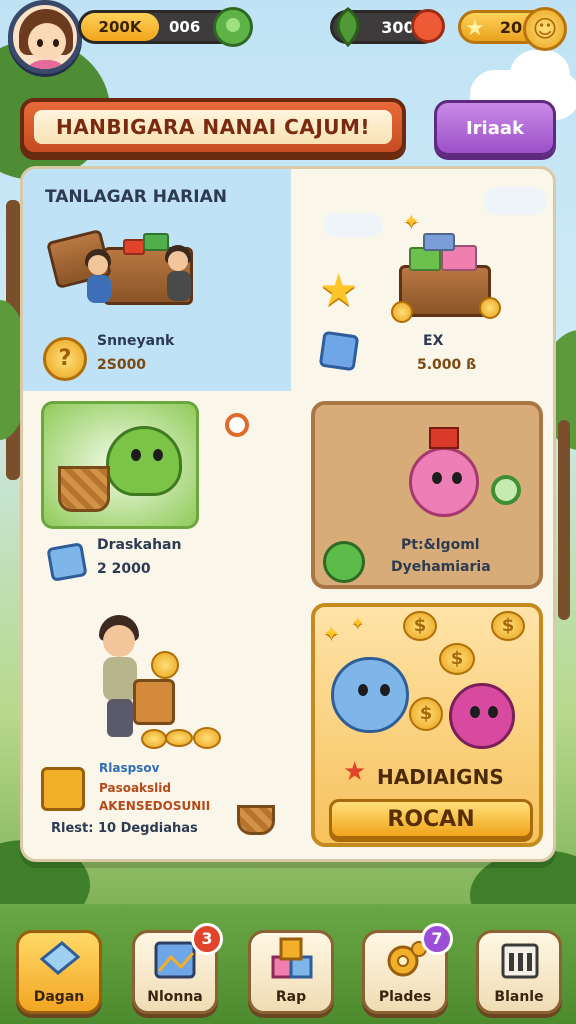 This screenshot has height=1024, width=576. What do you see at coordinates (431, 819) in the screenshot?
I see `reward-claim-button: ROCAN` at bounding box center [431, 819].